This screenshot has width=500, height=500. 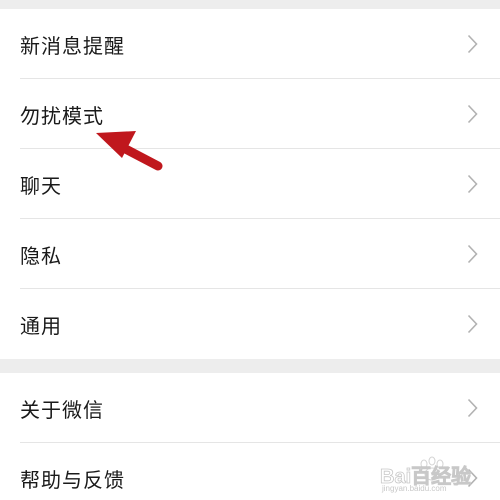 What do you see at coordinates (41, 255) in the screenshot?
I see `settings-item-label: 隐私` at bounding box center [41, 255].